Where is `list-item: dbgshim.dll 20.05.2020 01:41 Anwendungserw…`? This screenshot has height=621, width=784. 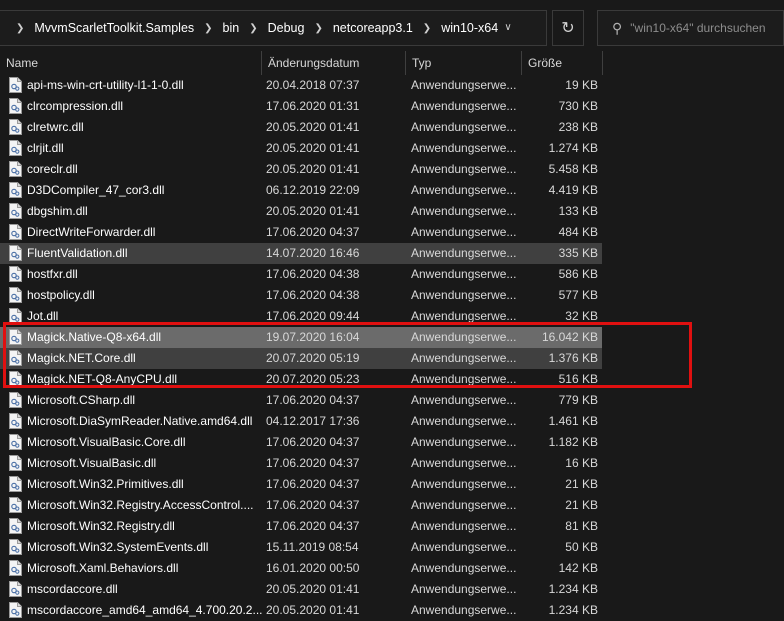
list-item: dbgshim.dll 20.05.2020 01:41 Anwendungserw… is located at coordinates (301, 211).